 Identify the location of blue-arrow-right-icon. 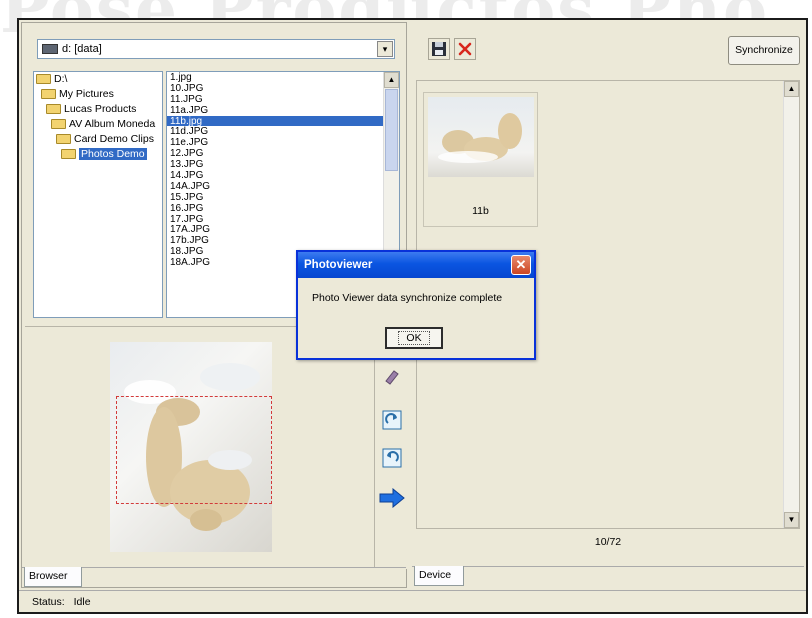
(392, 498).